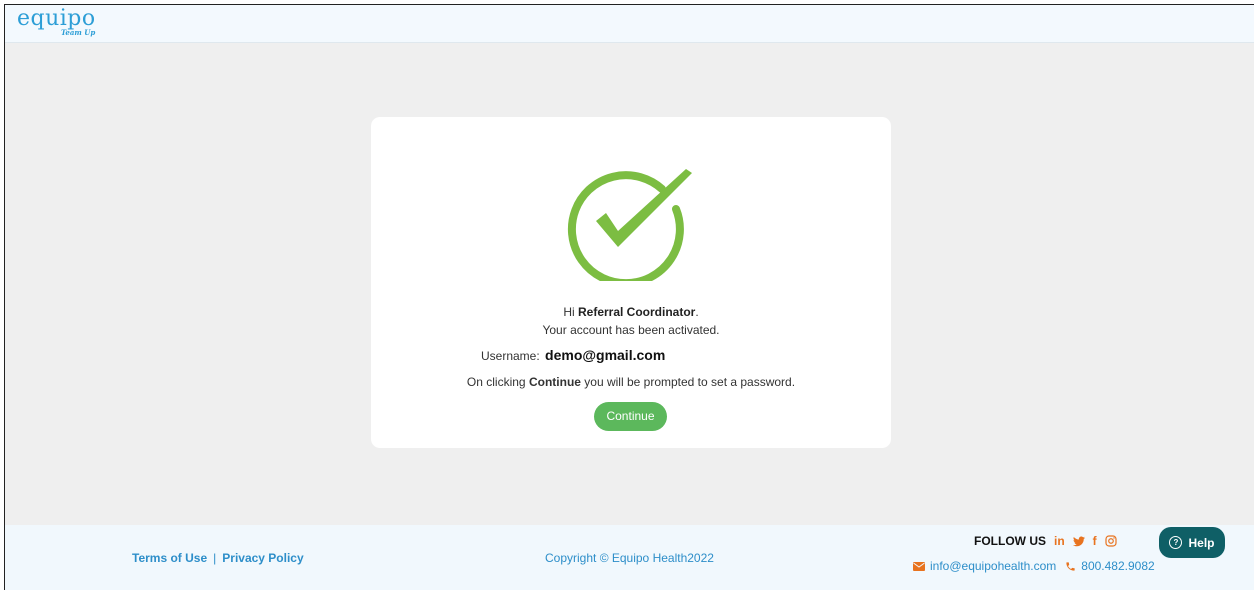 The image size is (1254, 590). Describe the element at coordinates (629, 24) in the screenshot. I see `top-header: equipo Team Up` at that location.